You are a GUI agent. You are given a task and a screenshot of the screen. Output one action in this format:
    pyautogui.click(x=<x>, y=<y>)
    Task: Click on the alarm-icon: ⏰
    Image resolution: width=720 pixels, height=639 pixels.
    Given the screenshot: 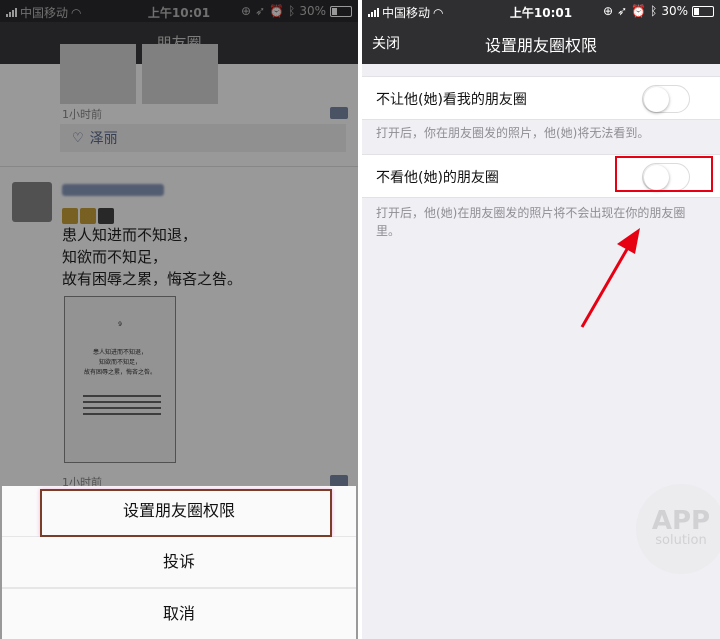 What is the action you would take?
    pyautogui.click(x=639, y=11)
    